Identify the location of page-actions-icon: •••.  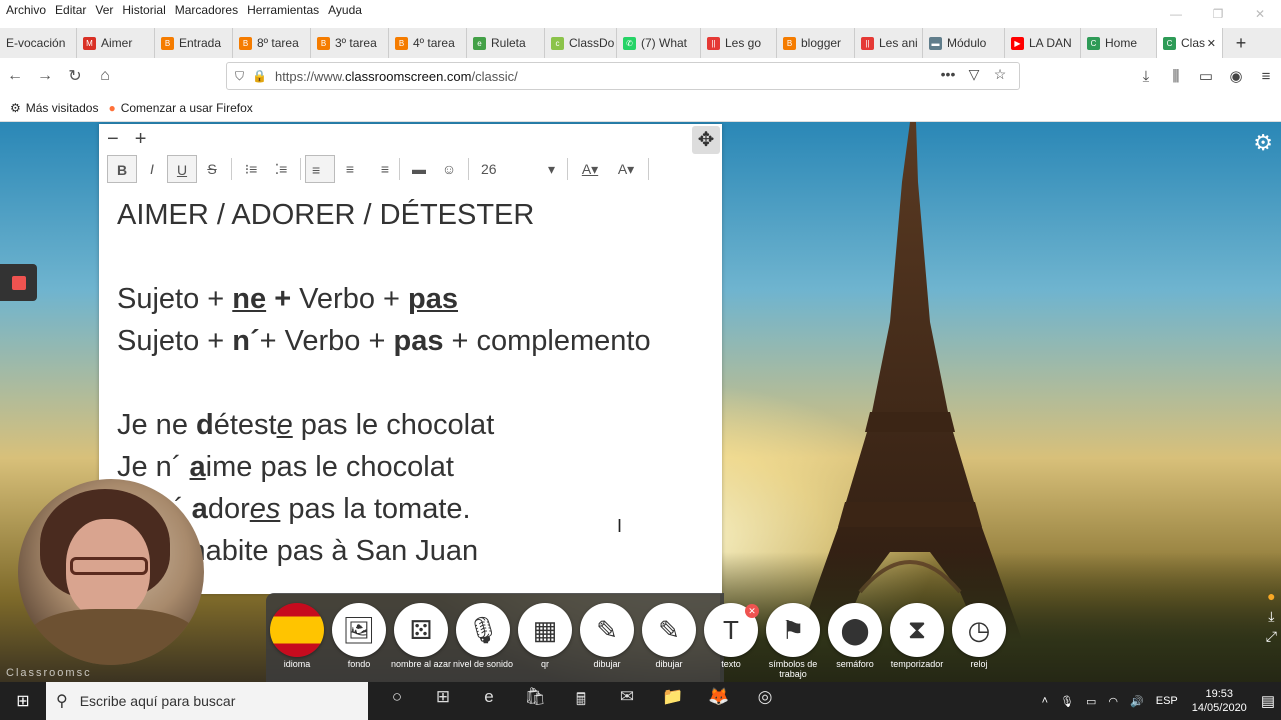
(948, 74).